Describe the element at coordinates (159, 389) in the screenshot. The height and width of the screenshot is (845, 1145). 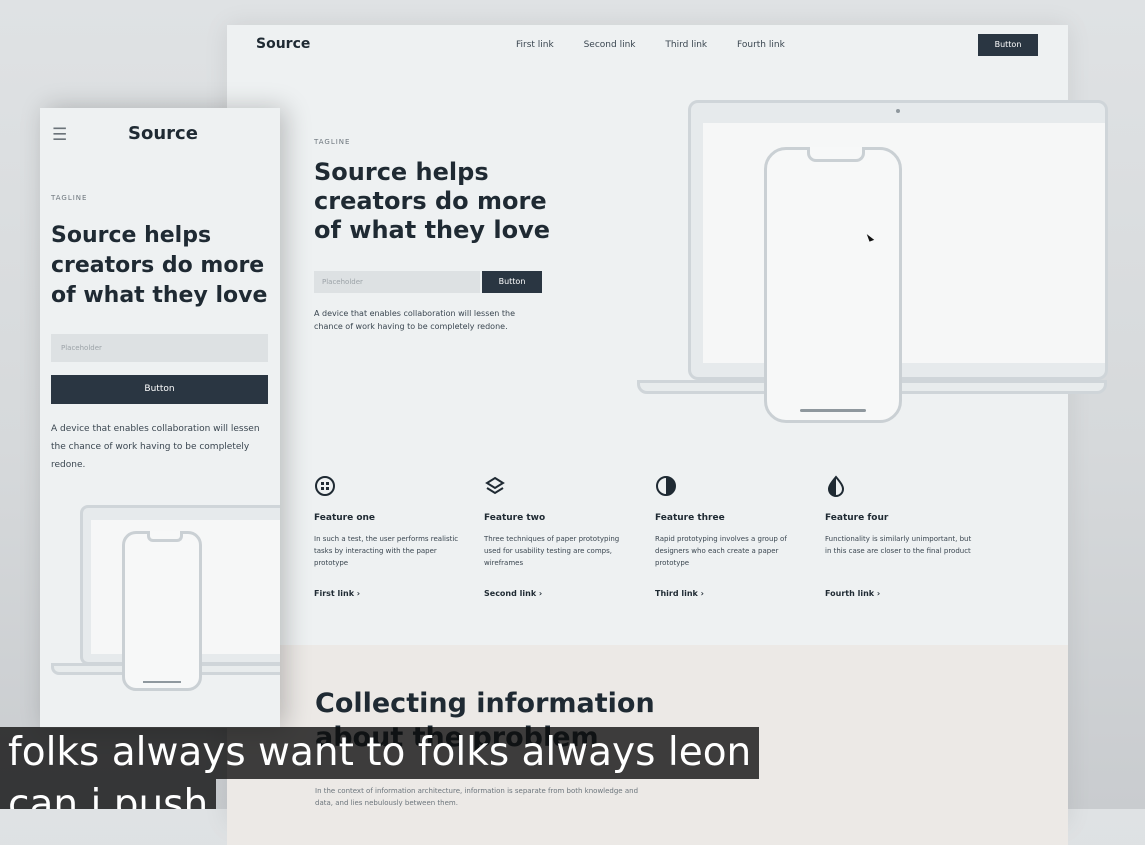
I see `mobile-button: Button` at that location.